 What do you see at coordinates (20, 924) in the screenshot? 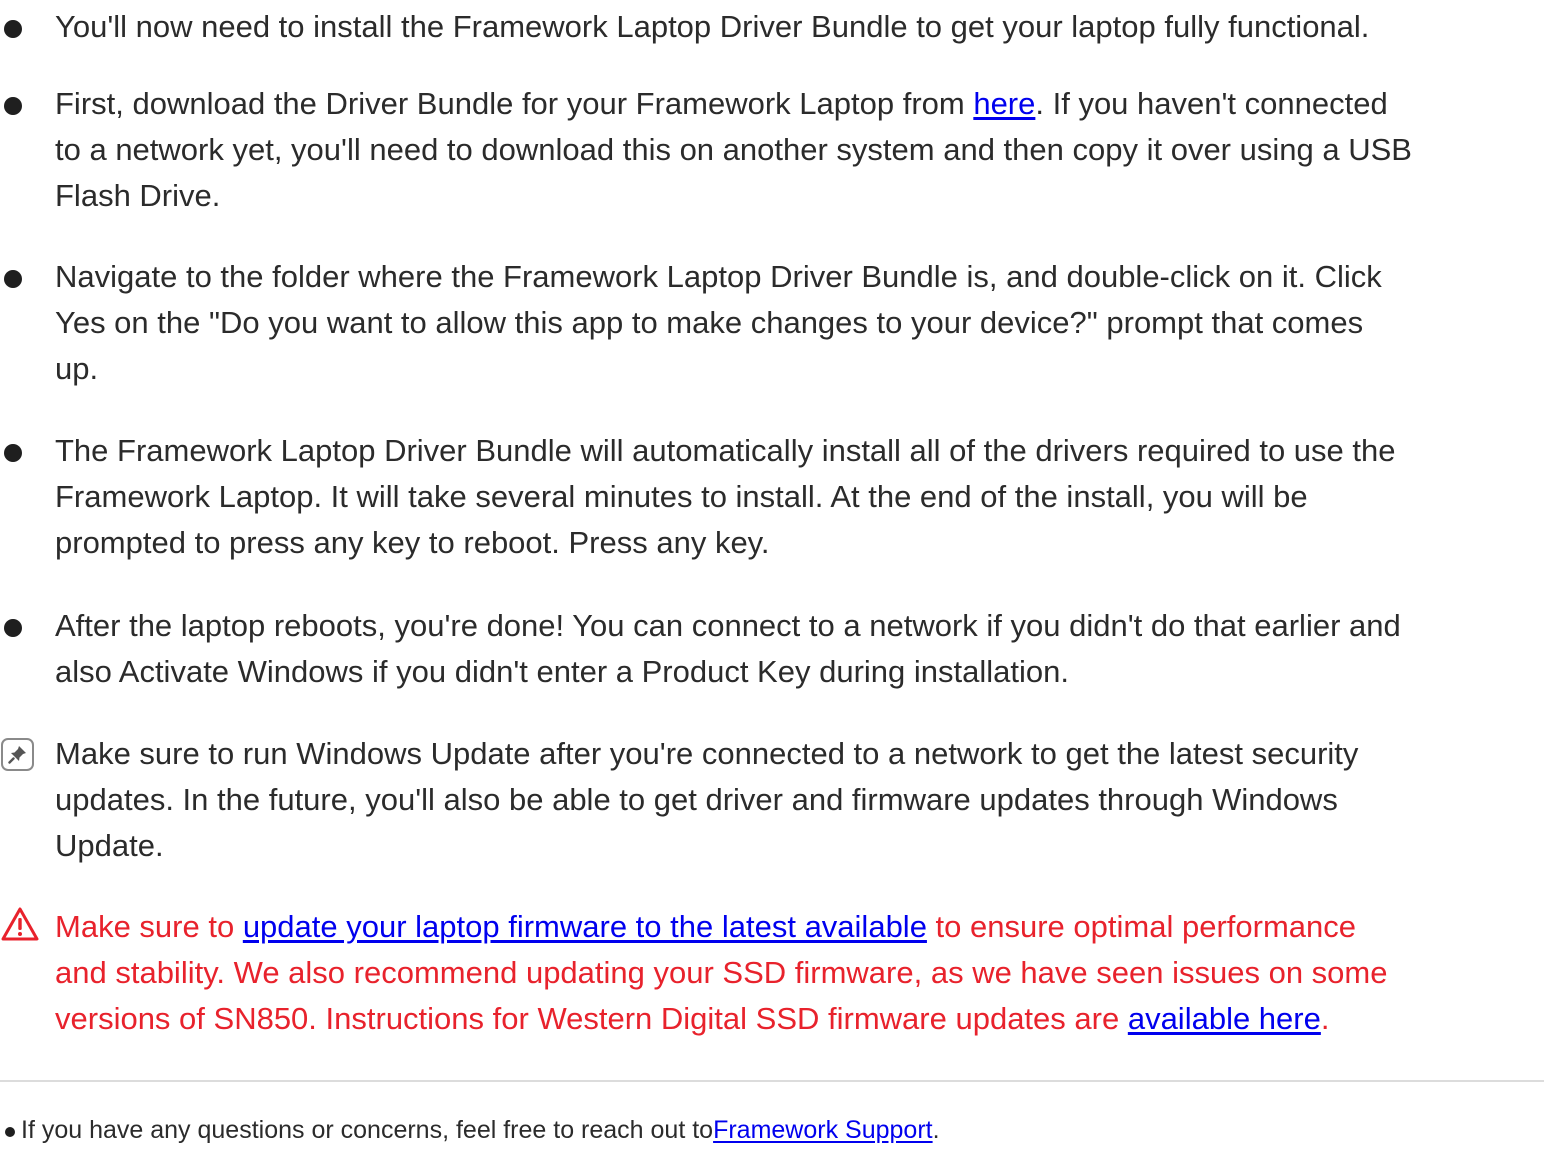
I see `warning-icon` at bounding box center [20, 924].